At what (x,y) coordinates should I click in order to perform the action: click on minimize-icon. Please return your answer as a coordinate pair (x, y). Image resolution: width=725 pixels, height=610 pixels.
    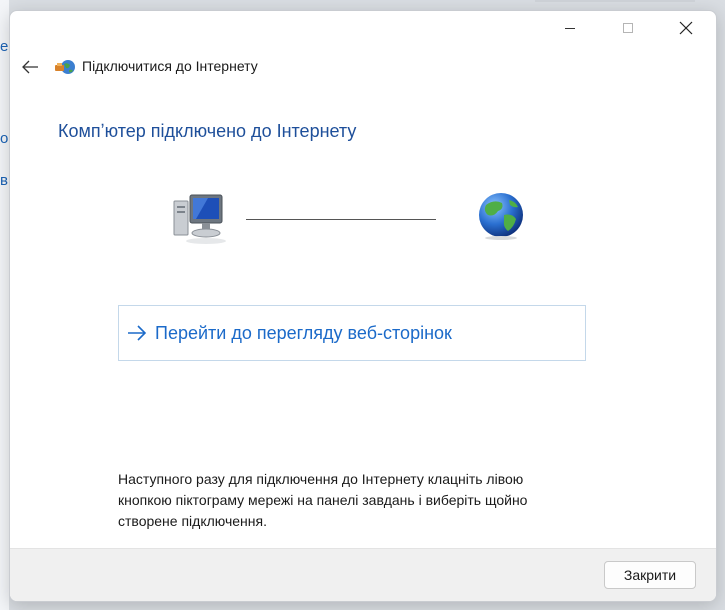
    Looking at the image, I should click on (570, 28).